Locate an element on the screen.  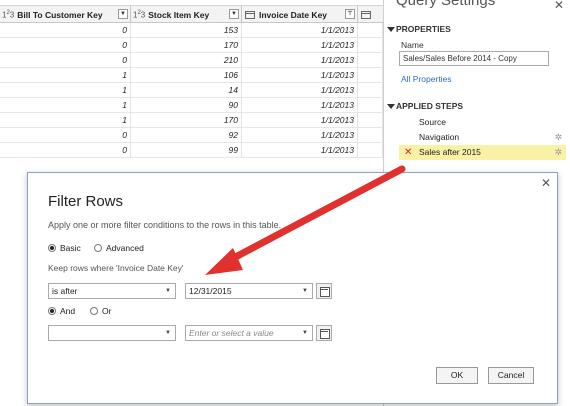
step-navigation: Navigation ✲ is located at coordinates (482, 137).